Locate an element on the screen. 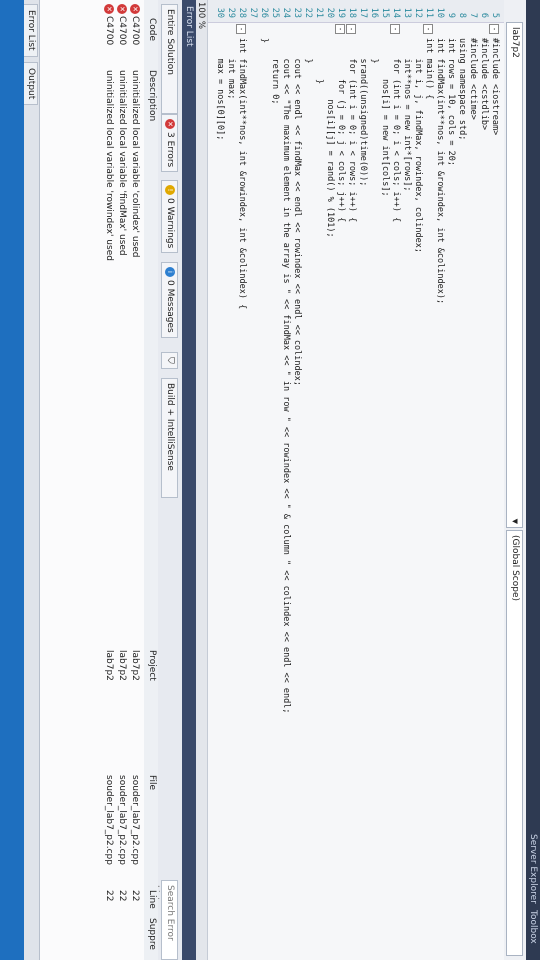  tab-output: Output is located at coordinates (30, 84).